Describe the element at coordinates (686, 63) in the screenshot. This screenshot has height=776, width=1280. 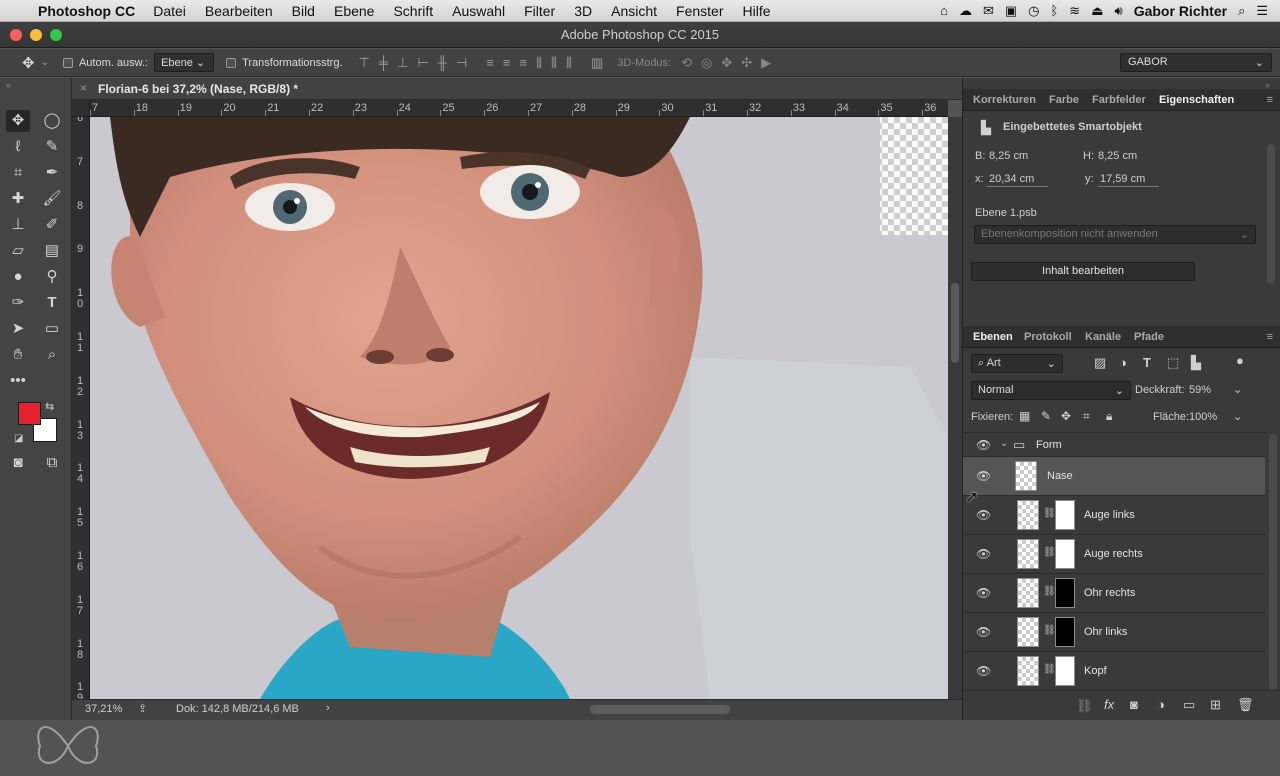
I see `3d-orbit-icon: ⟲` at that location.